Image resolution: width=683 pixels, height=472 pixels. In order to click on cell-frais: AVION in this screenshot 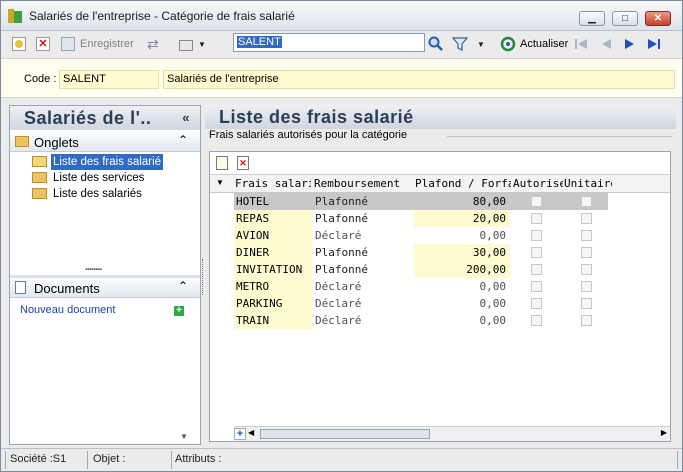, I will do `click(273, 235)`.